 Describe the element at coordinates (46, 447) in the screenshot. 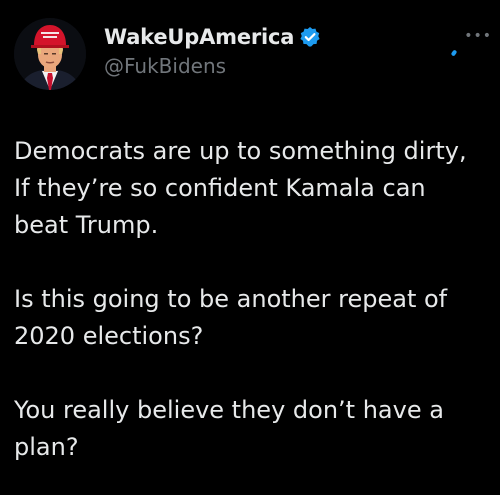

I see `tweet-line: plan?` at that location.